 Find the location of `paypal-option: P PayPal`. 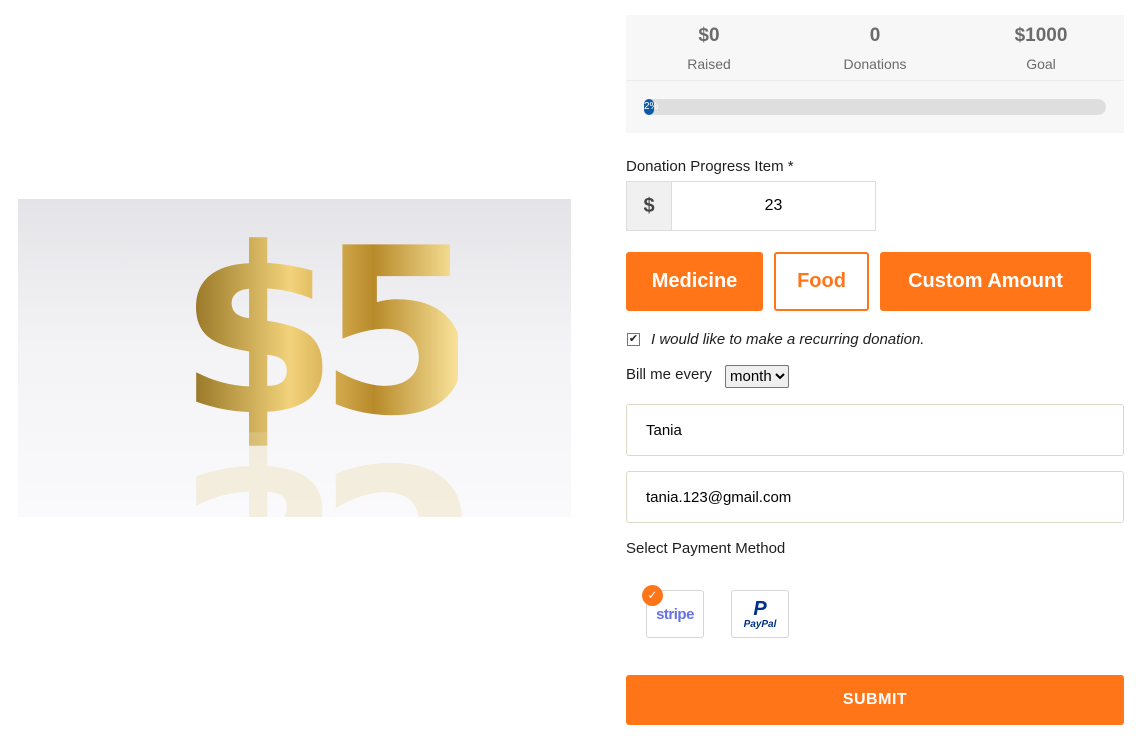

paypal-option: P PayPal is located at coordinates (760, 614).